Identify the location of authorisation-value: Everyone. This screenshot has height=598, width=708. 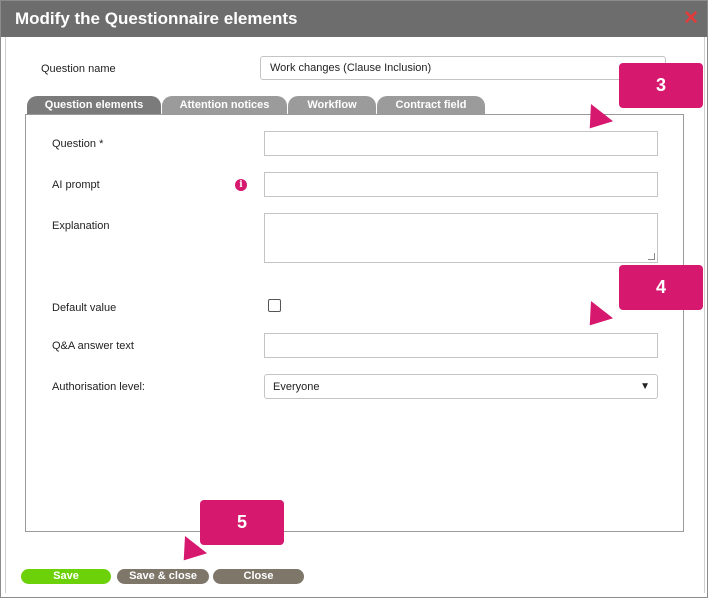
(296, 387).